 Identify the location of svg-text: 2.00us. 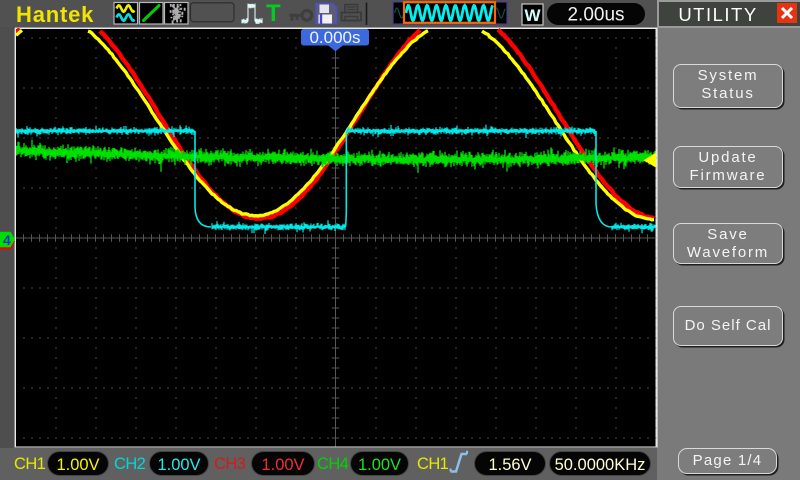
(595, 15).